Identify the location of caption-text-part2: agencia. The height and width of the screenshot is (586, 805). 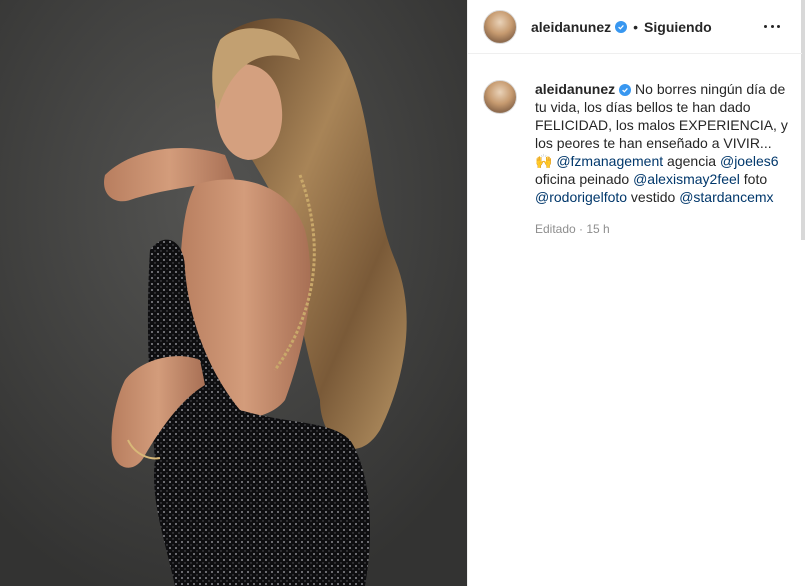
(691, 161).